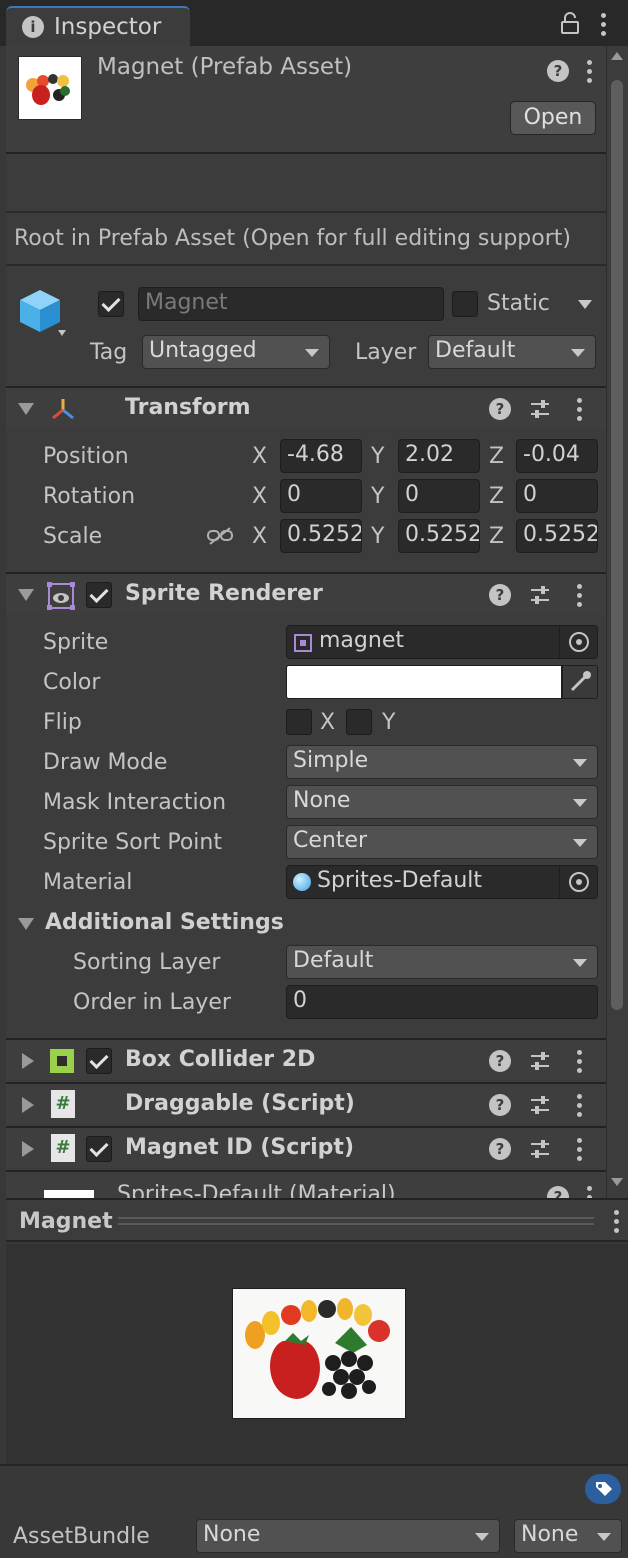  What do you see at coordinates (111, 304) in the screenshot?
I see `gameobject-active-checkbox` at bounding box center [111, 304].